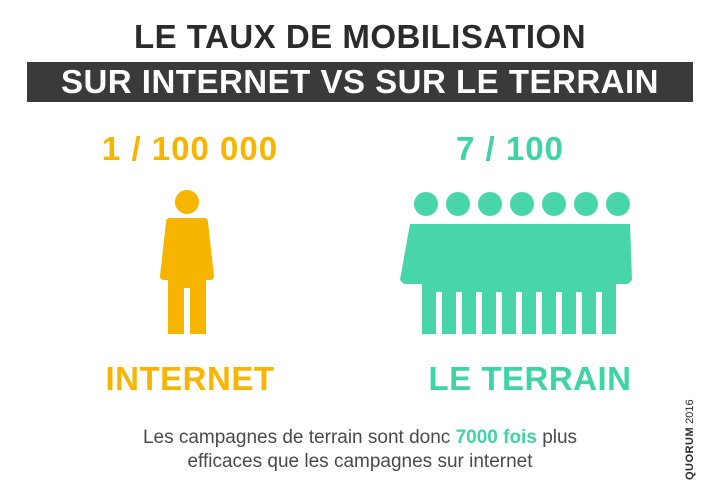 Image resolution: width=720 pixels, height=504 pixels. Describe the element at coordinates (690, 453) in the screenshot. I see `credit-brand: QUORUM` at that location.